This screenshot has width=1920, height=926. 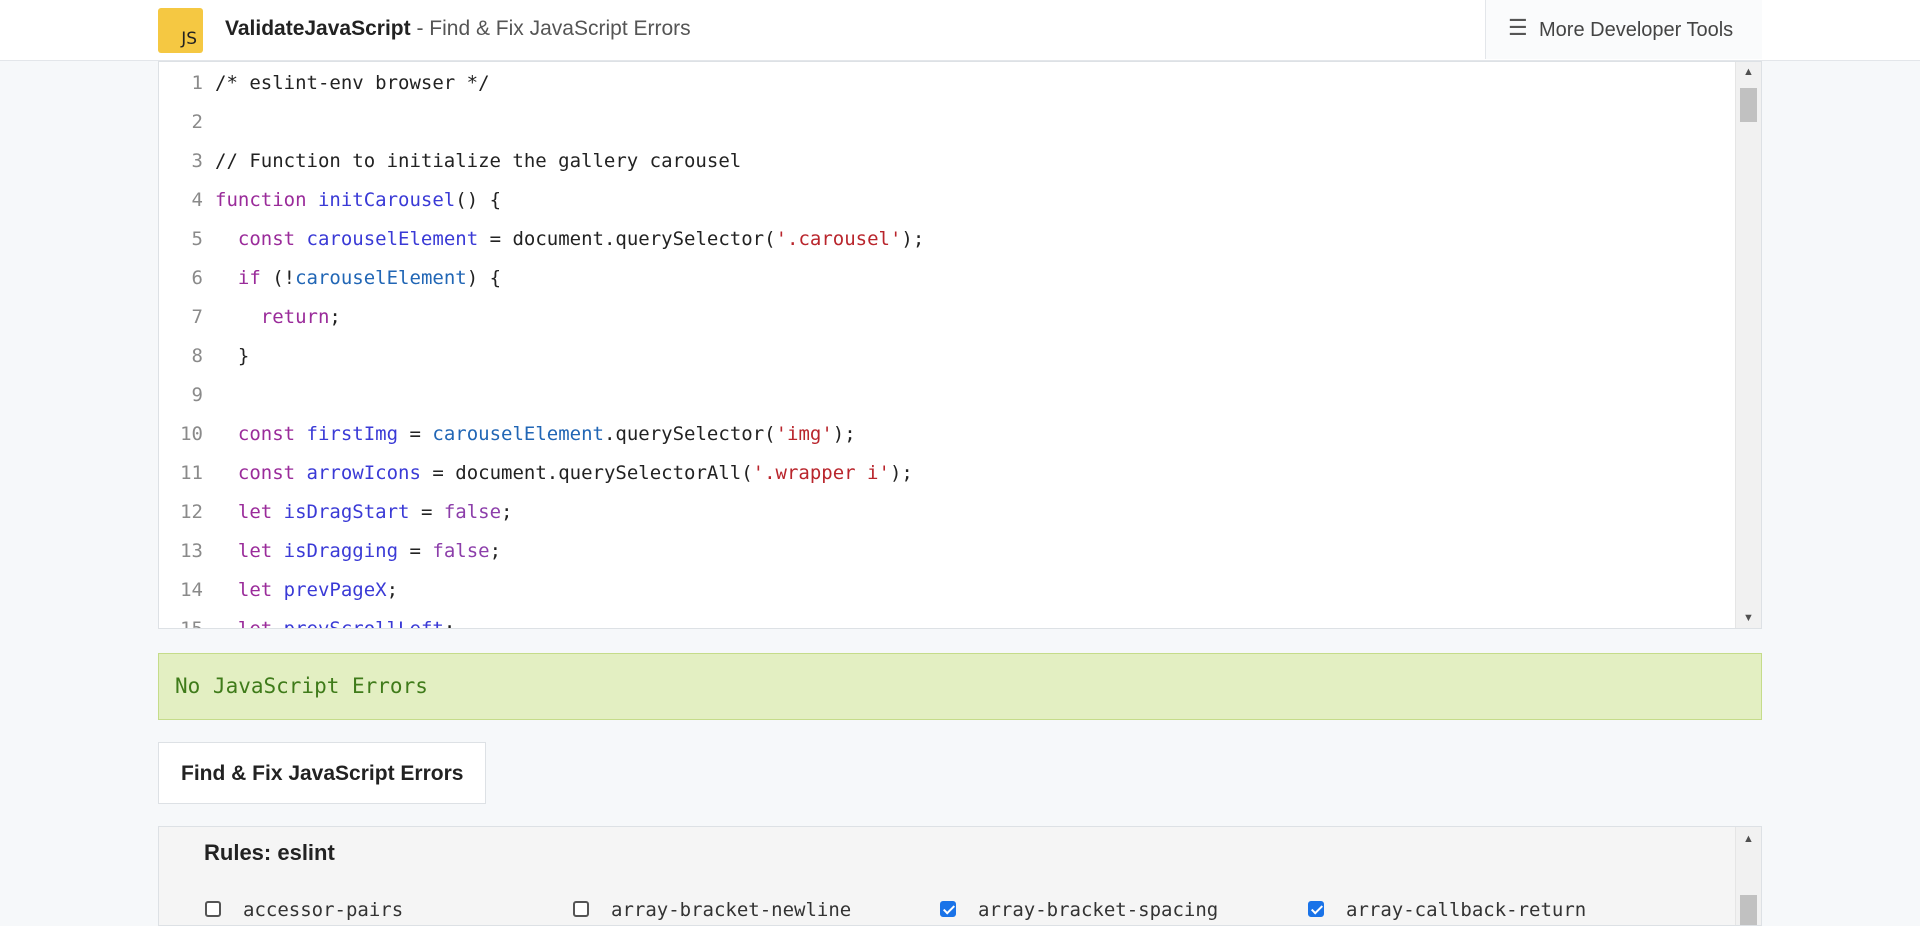 I want to click on tab-label: Find & Fix JavaScript Errors, so click(x=322, y=773).